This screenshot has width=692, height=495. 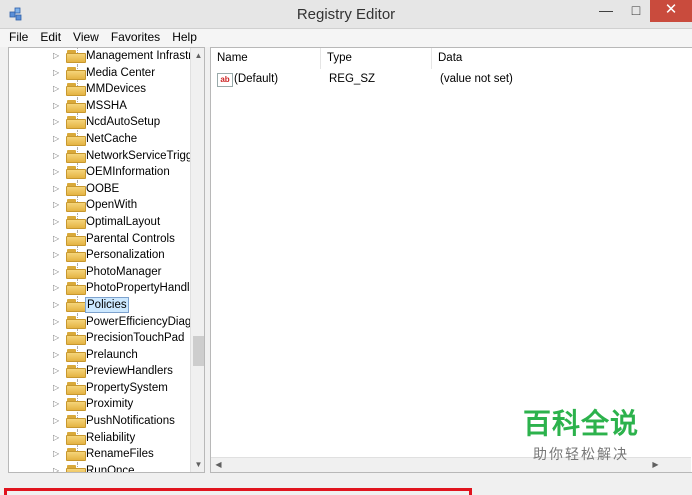 I want to click on tree-item: ▷ PhotoPropertyHandle, so click(x=102, y=288).